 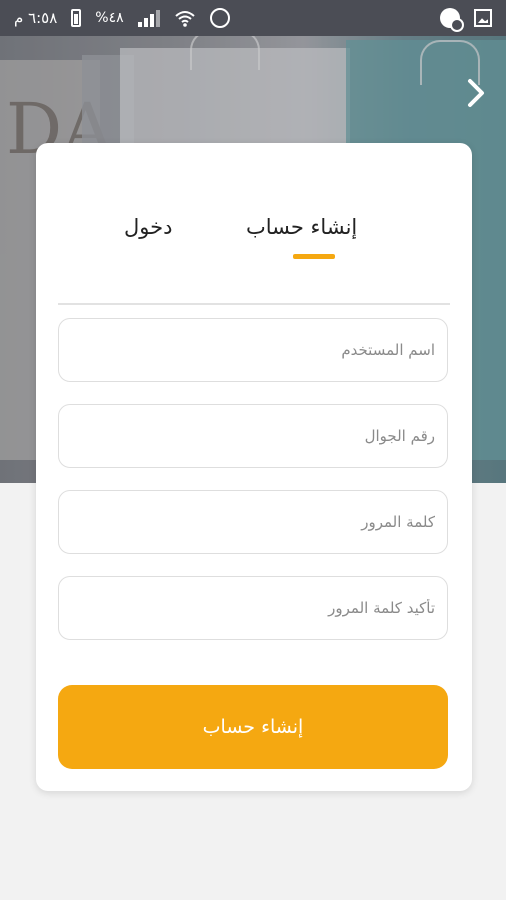 What do you see at coordinates (476, 93) in the screenshot?
I see `chevron-right-icon` at bounding box center [476, 93].